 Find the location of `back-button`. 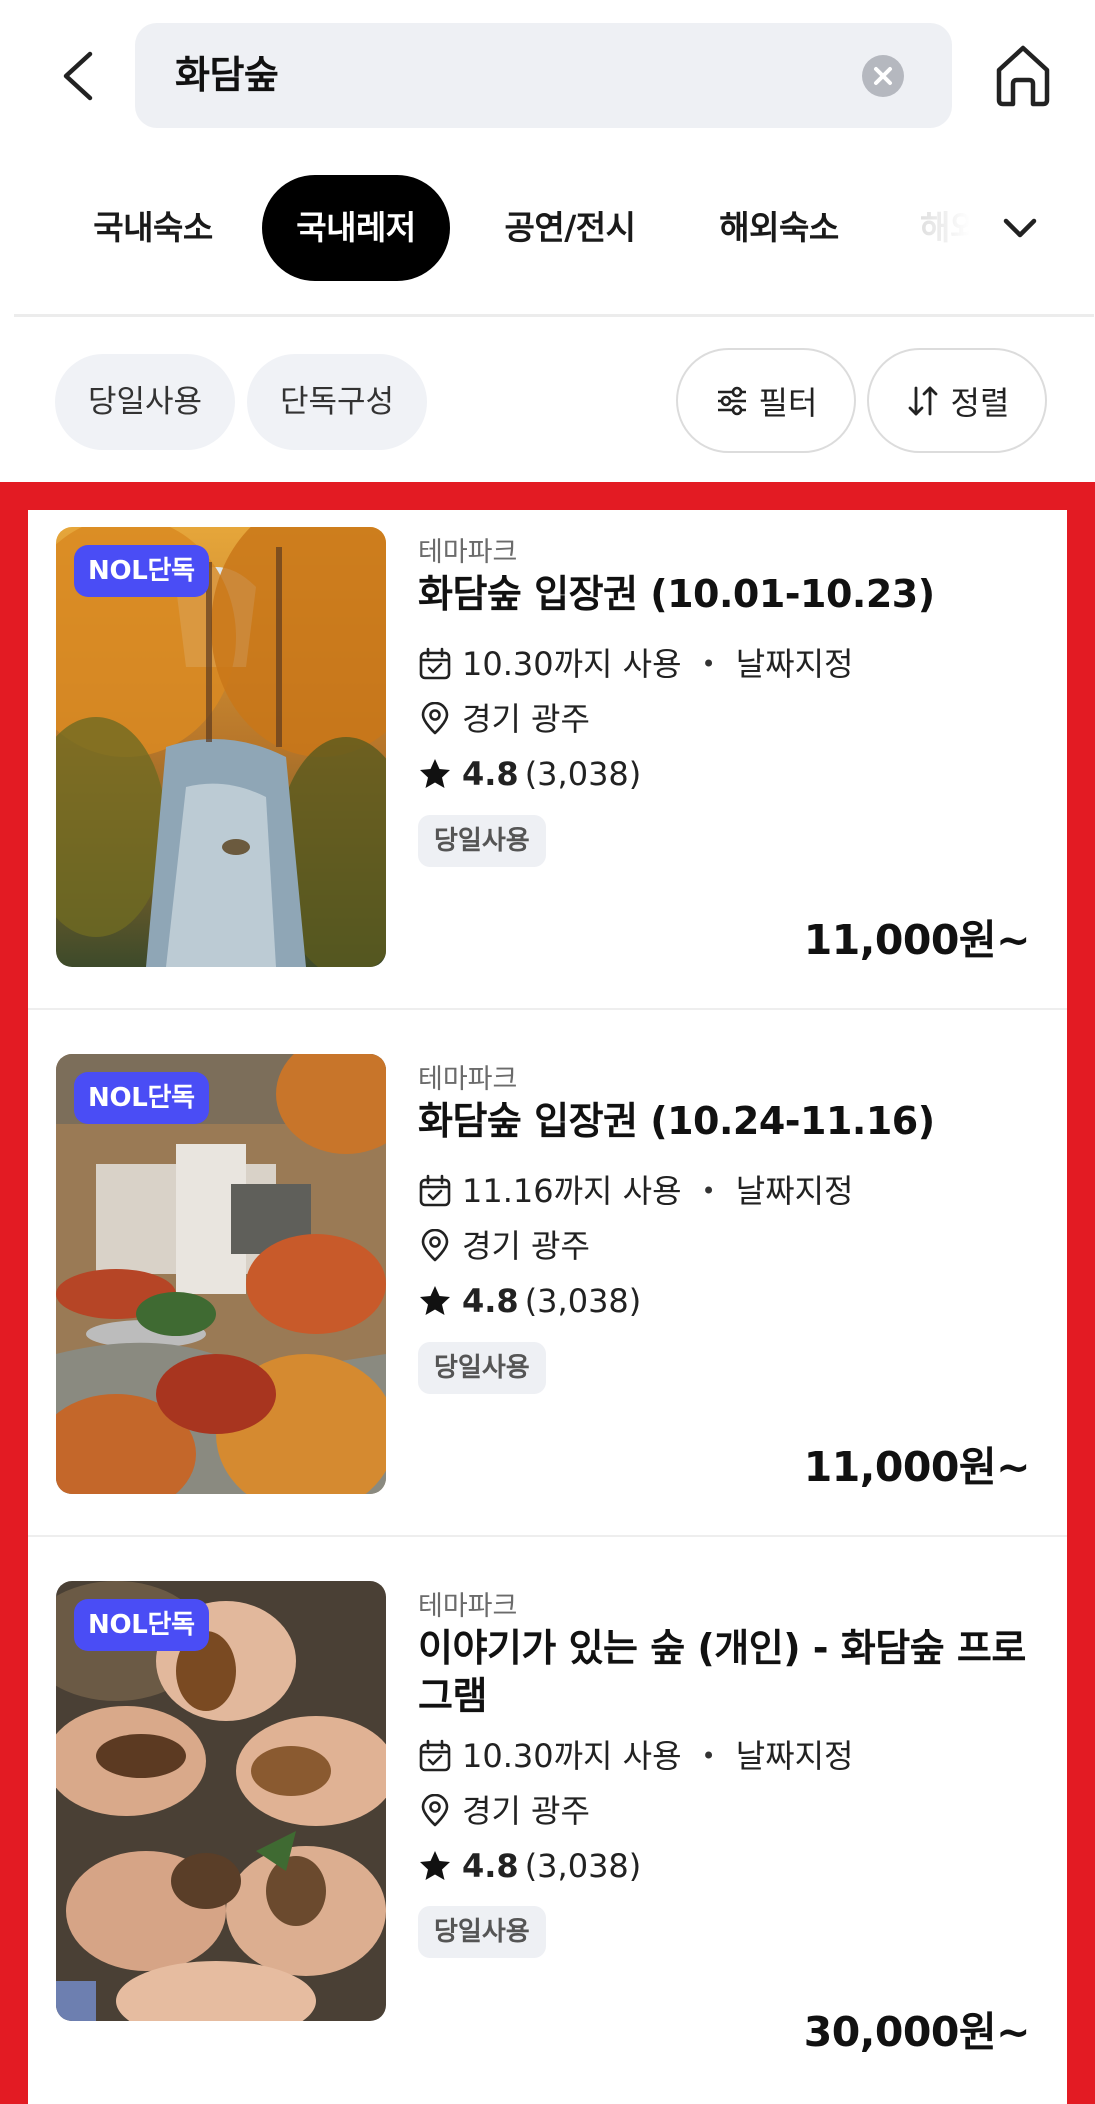

back-button is located at coordinates (80, 76).